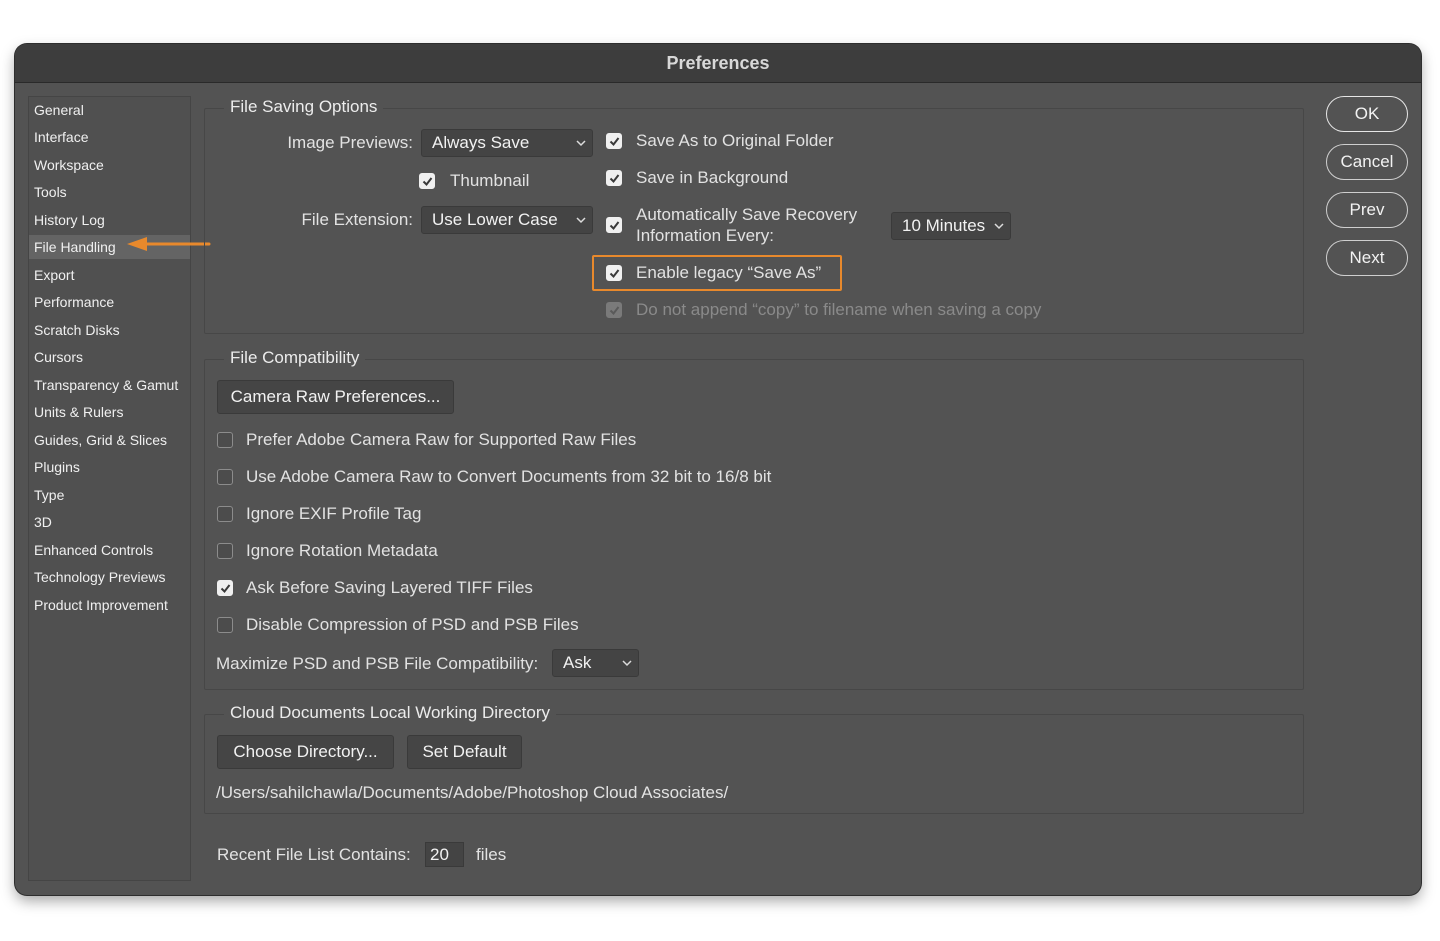 The width and height of the screenshot is (1440, 941). What do you see at coordinates (109, 522) in the screenshot?
I see `sidebar-item-3d: 3D` at bounding box center [109, 522].